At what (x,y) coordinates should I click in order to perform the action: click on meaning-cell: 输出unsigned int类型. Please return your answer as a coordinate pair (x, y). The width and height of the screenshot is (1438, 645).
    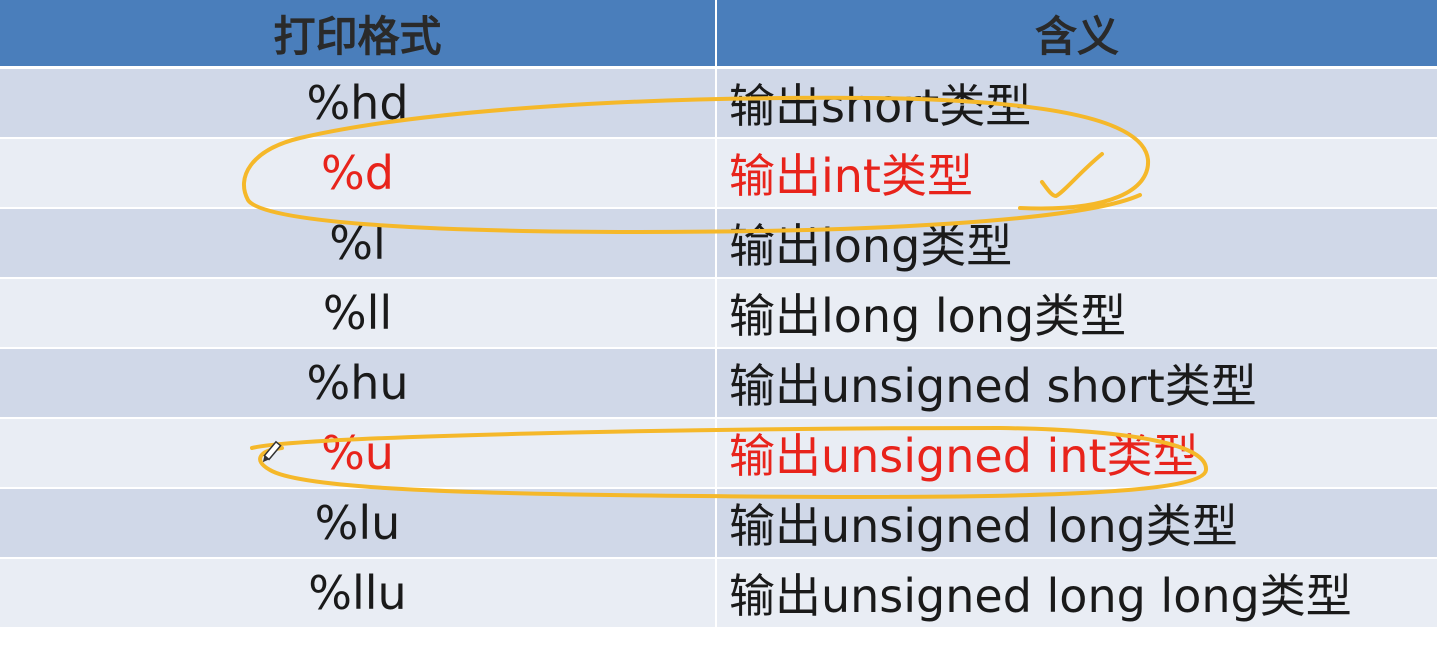
    Looking at the image, I should click on (1077, 453).